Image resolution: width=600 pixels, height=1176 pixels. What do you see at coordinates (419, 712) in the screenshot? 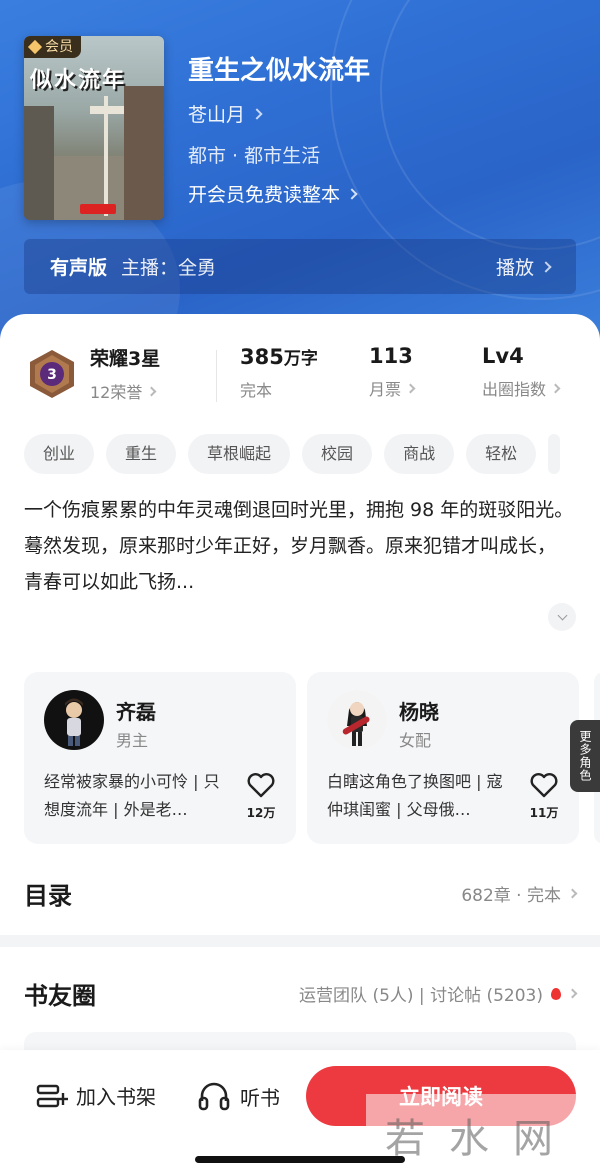
I see `character-name: 杨晓` at bounding box center [419, 712].